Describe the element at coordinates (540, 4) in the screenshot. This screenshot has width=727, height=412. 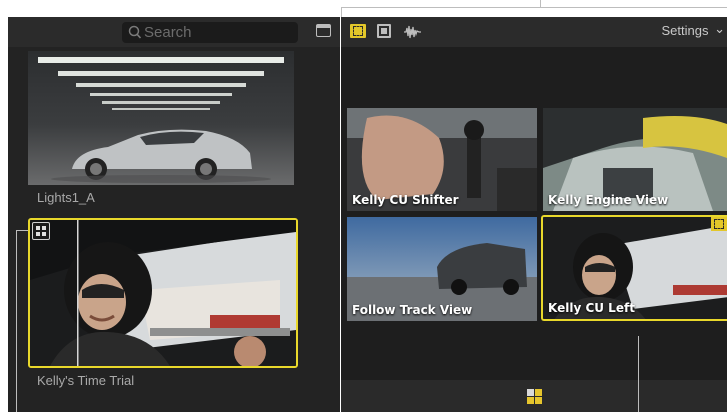
I see `callout-tick-mid` at that location.